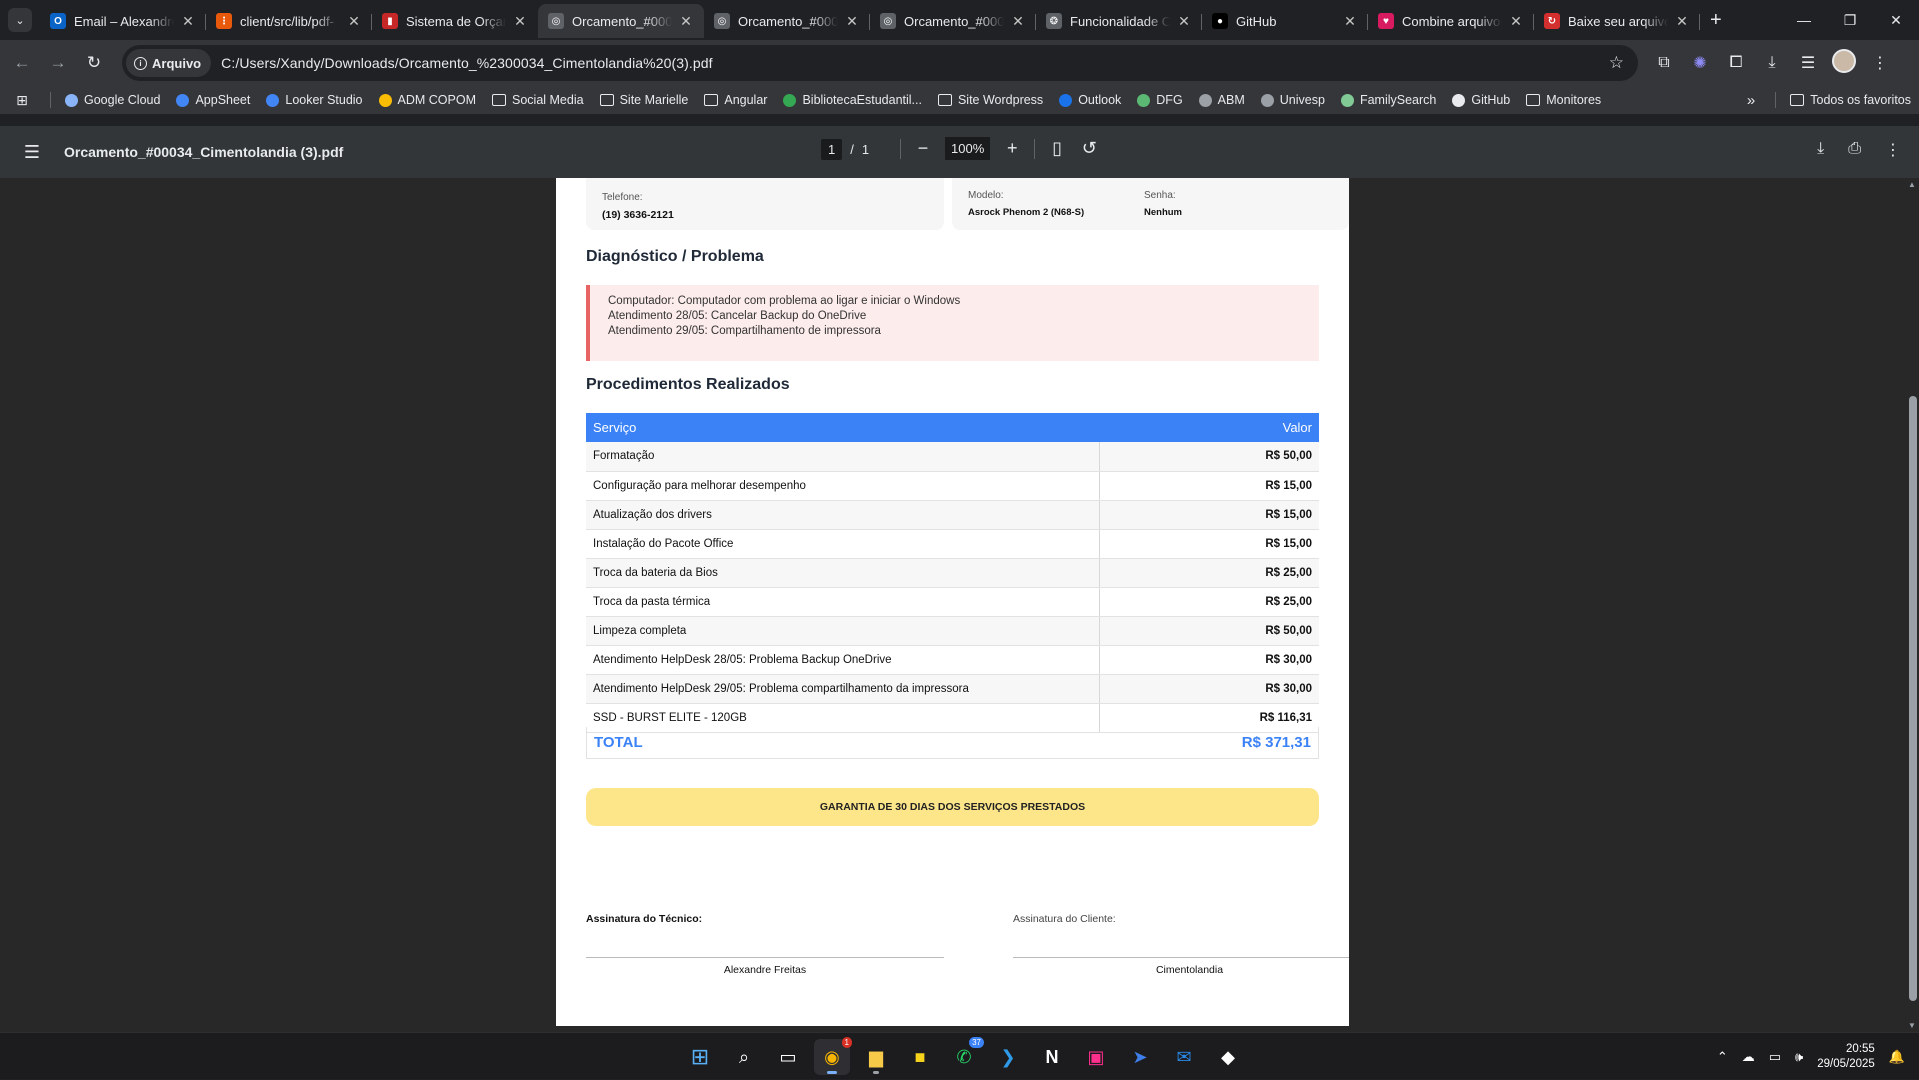 The height and width of the screenshot is (1080, 1919). I want to click on page-number-input: 1, so click(832, 149).